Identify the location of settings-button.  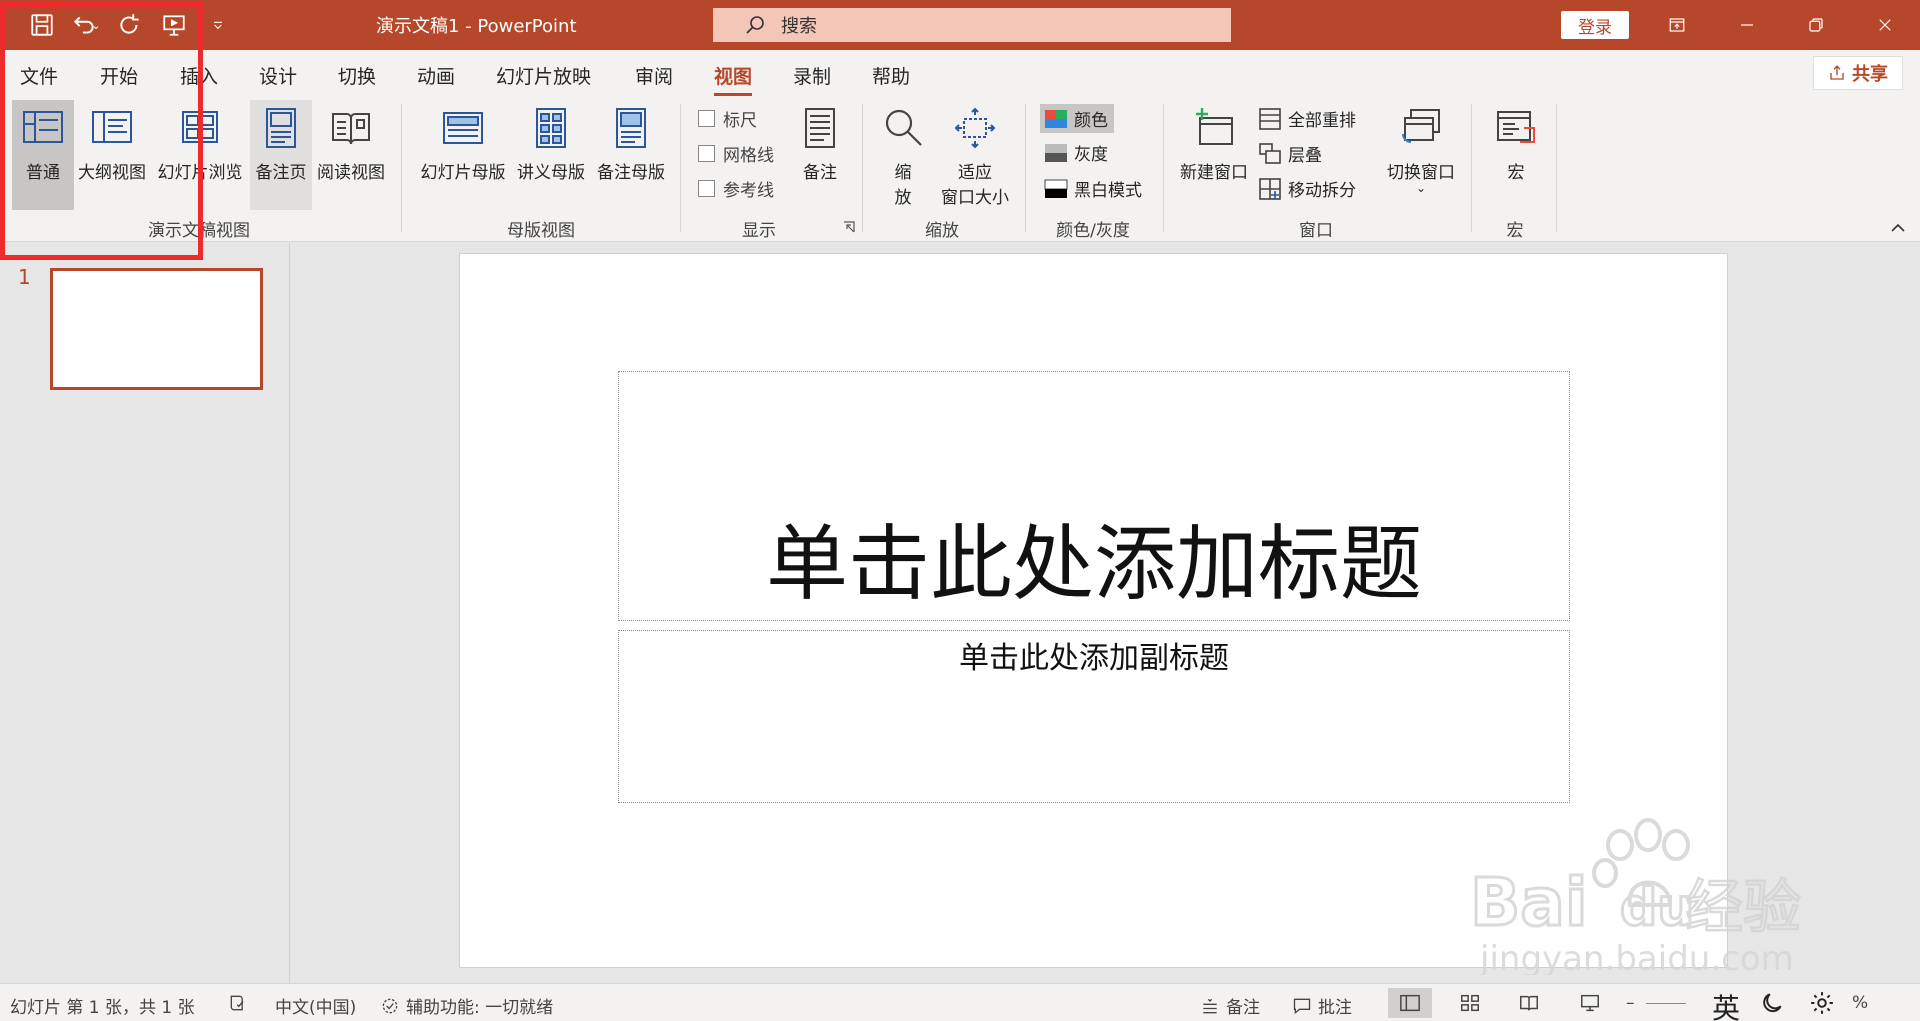
(1825, 1003).